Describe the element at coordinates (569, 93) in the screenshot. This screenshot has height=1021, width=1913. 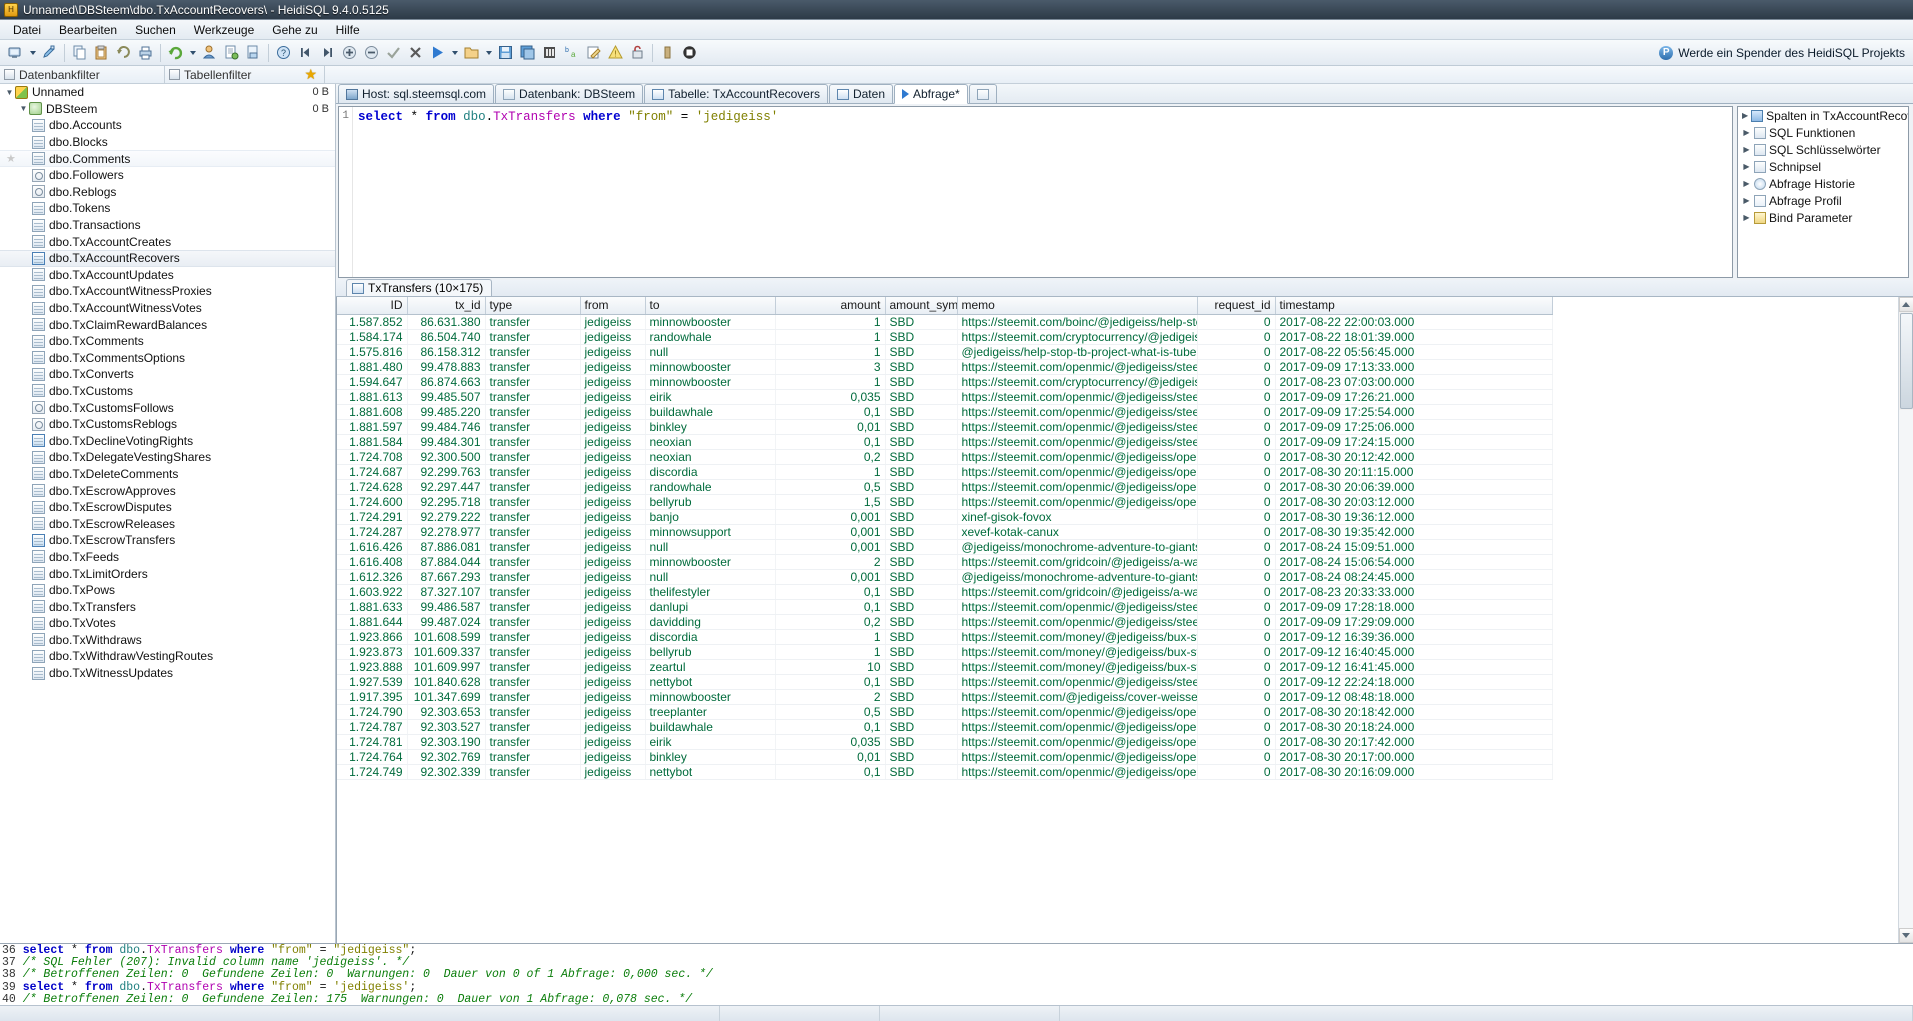
I see `tab-database: Datenbank: DBSteem` at that location.